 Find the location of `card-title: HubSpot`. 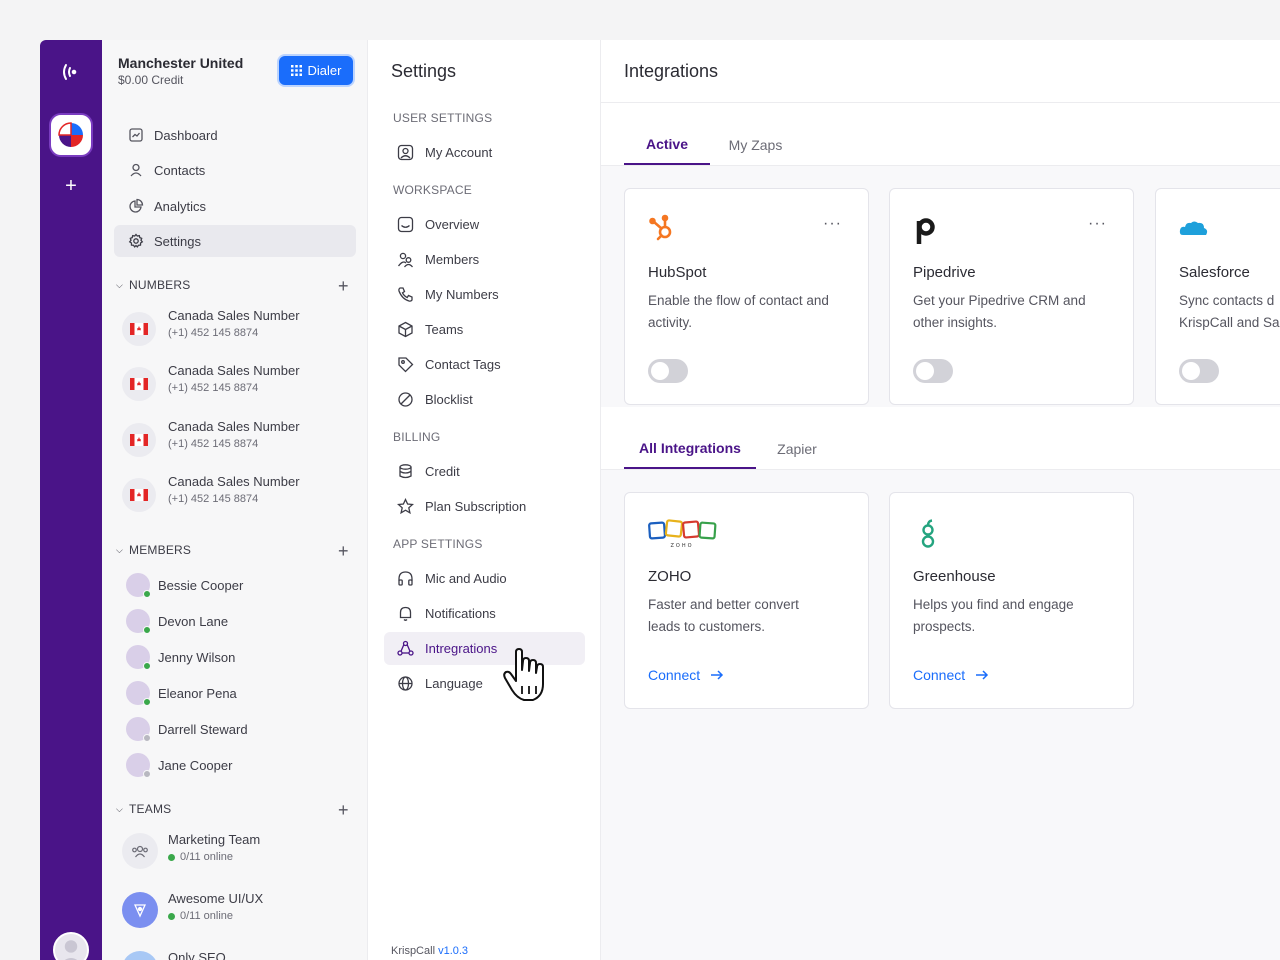

card-title: HubSpot is located at coordinates (677, 272).